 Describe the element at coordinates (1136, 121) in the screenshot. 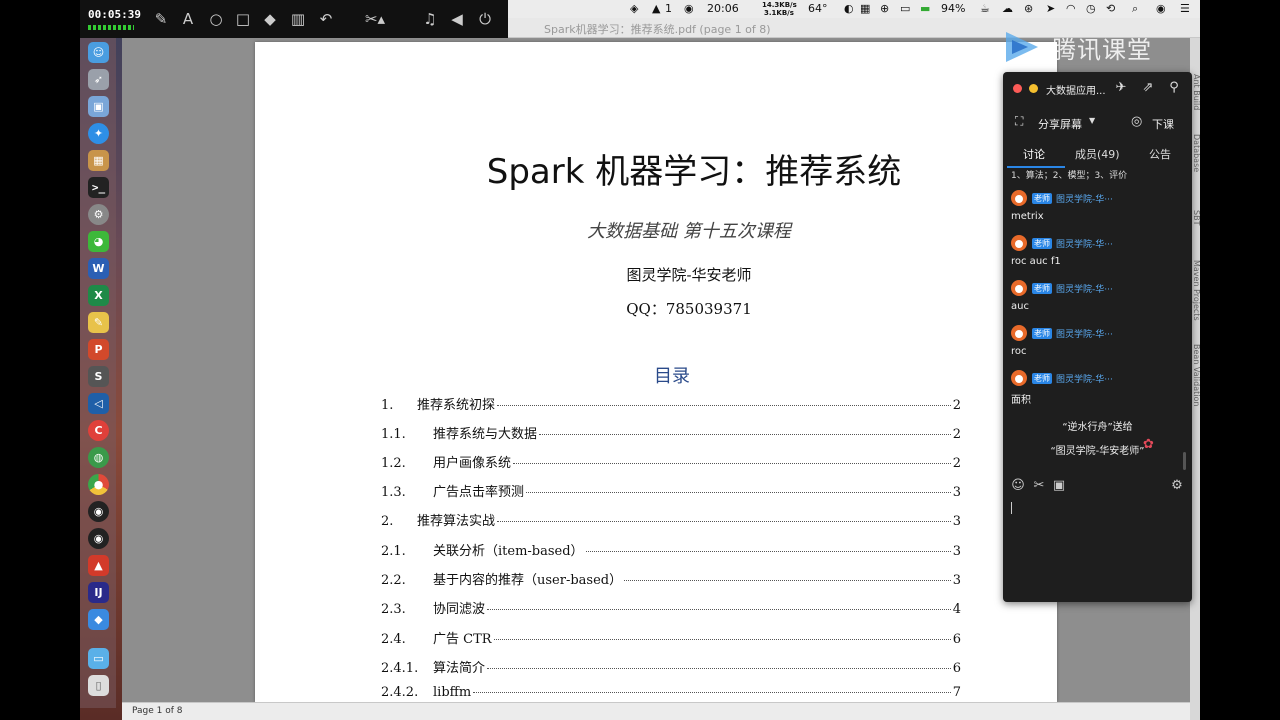

I see `end-class-icon: ◎` at that location.